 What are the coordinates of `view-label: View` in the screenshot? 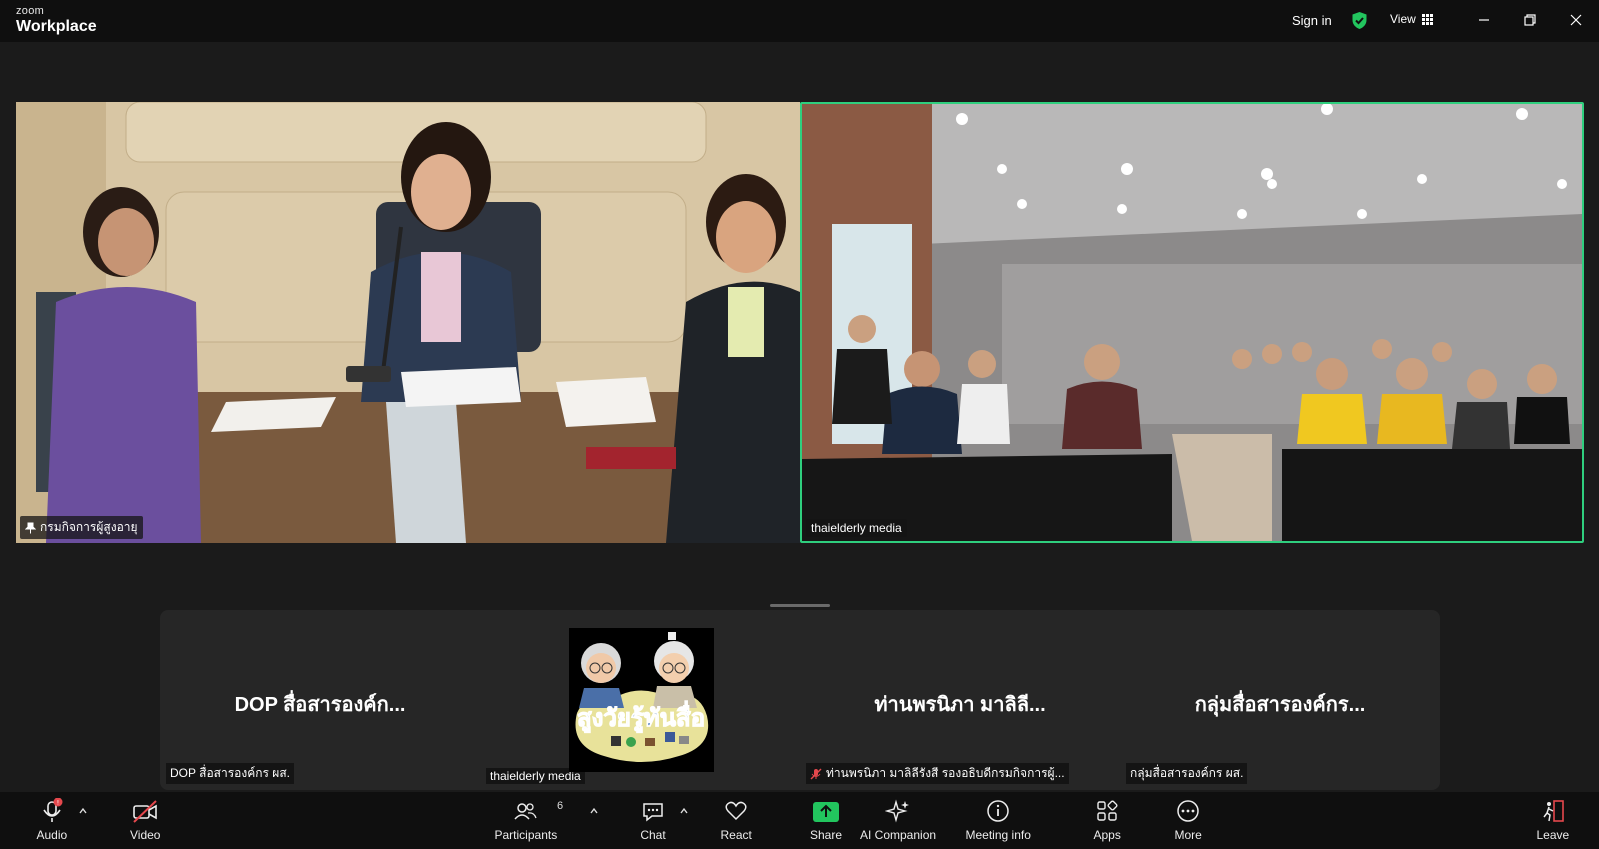 It's located at (1403, 19).